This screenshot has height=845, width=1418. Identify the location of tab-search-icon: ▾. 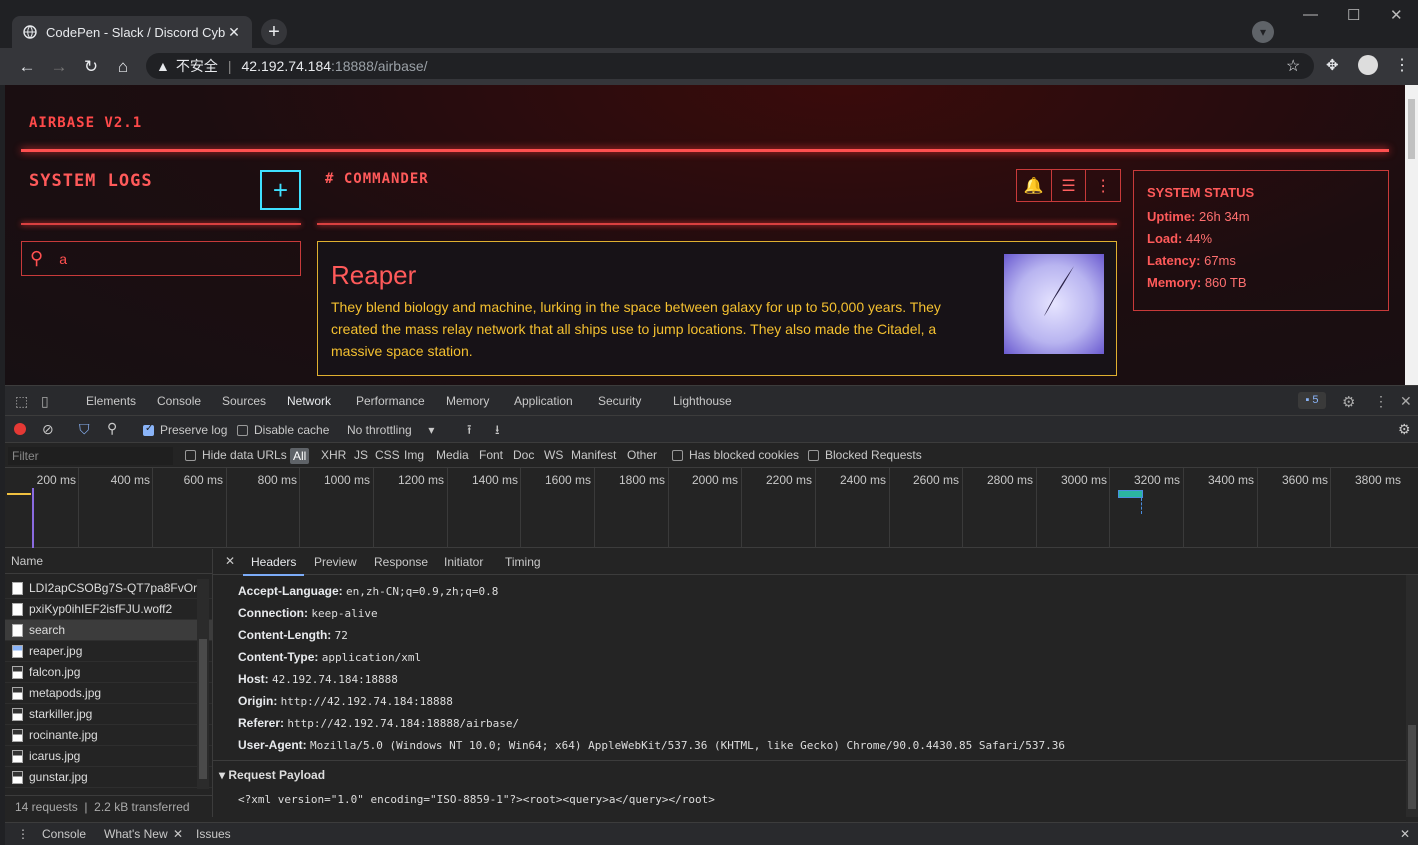
(1263, 32).